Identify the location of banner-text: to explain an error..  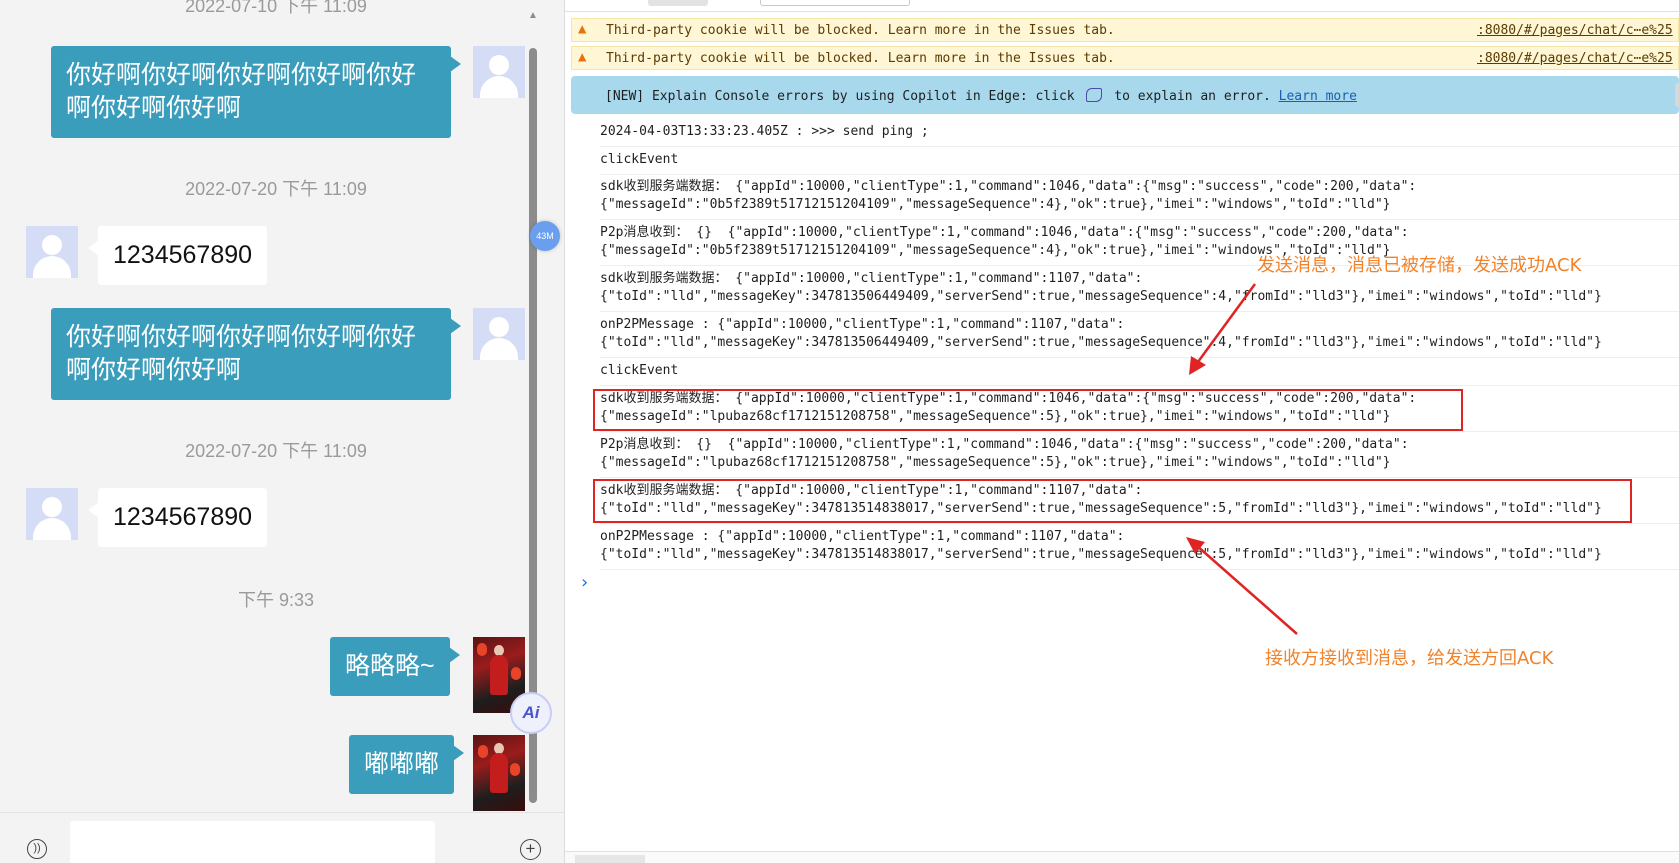
(1192, 96).